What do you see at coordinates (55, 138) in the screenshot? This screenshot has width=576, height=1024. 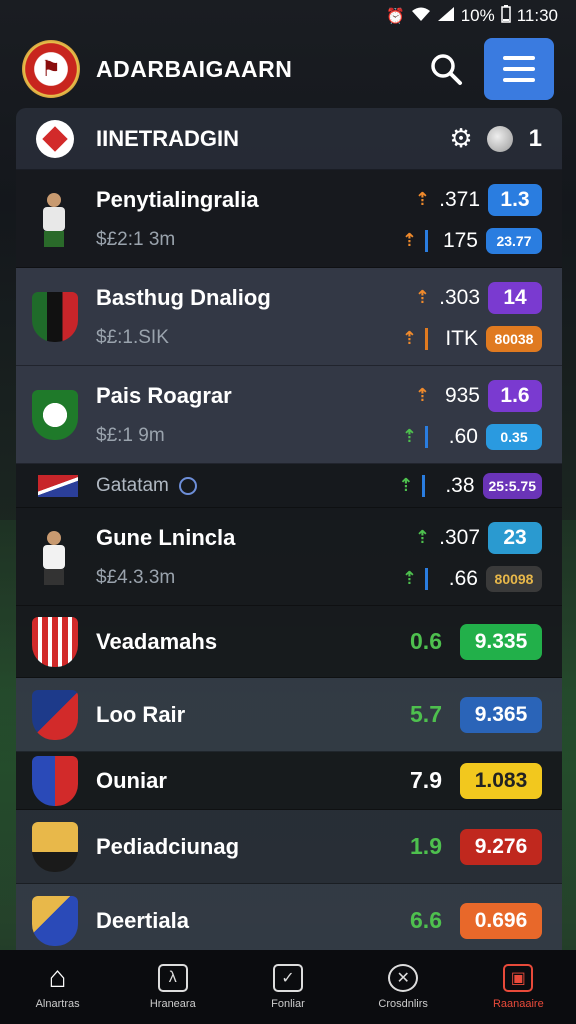 I see `league-logo` at bounding box center [55, 138].